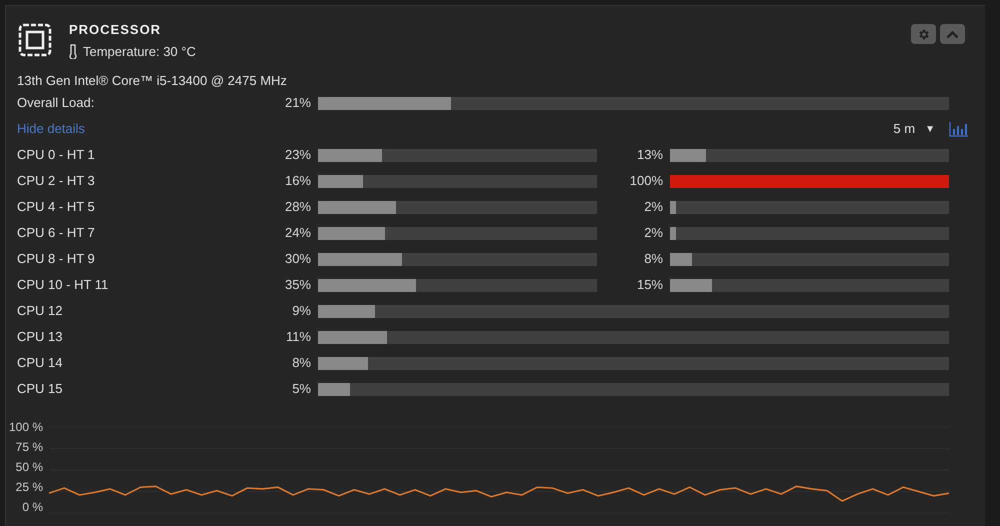 This screenshot has height=526, width=1000. What do you see at coordinates (298, 233) in the screenshot?
I see `load-percent: 24%` at bounding box center [298, 233].